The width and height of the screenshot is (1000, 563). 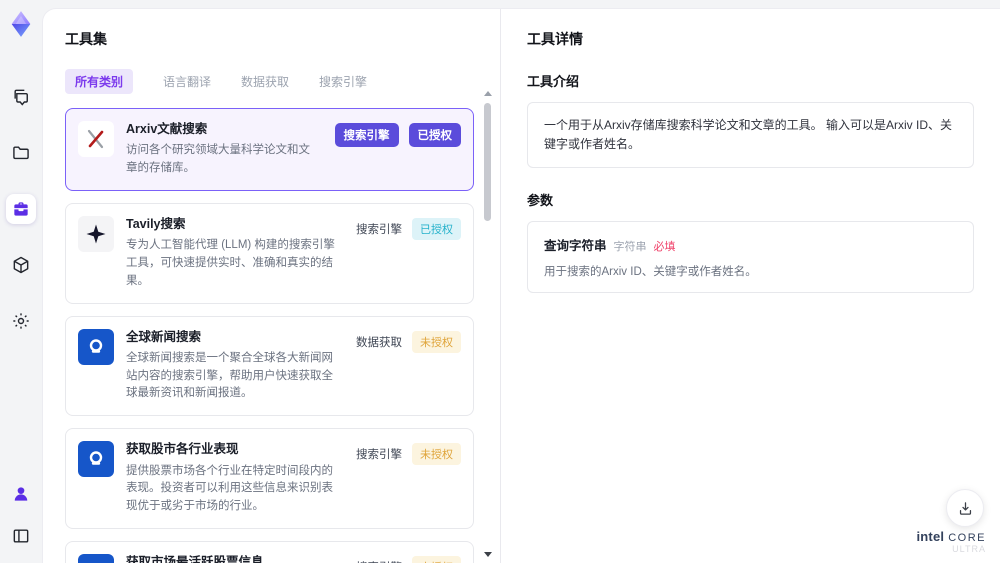 What do you see at coordinates (265, 81) in the screenshot?
I see `tab-data-fetch: 数据获取` at bounding box center [265, 81].